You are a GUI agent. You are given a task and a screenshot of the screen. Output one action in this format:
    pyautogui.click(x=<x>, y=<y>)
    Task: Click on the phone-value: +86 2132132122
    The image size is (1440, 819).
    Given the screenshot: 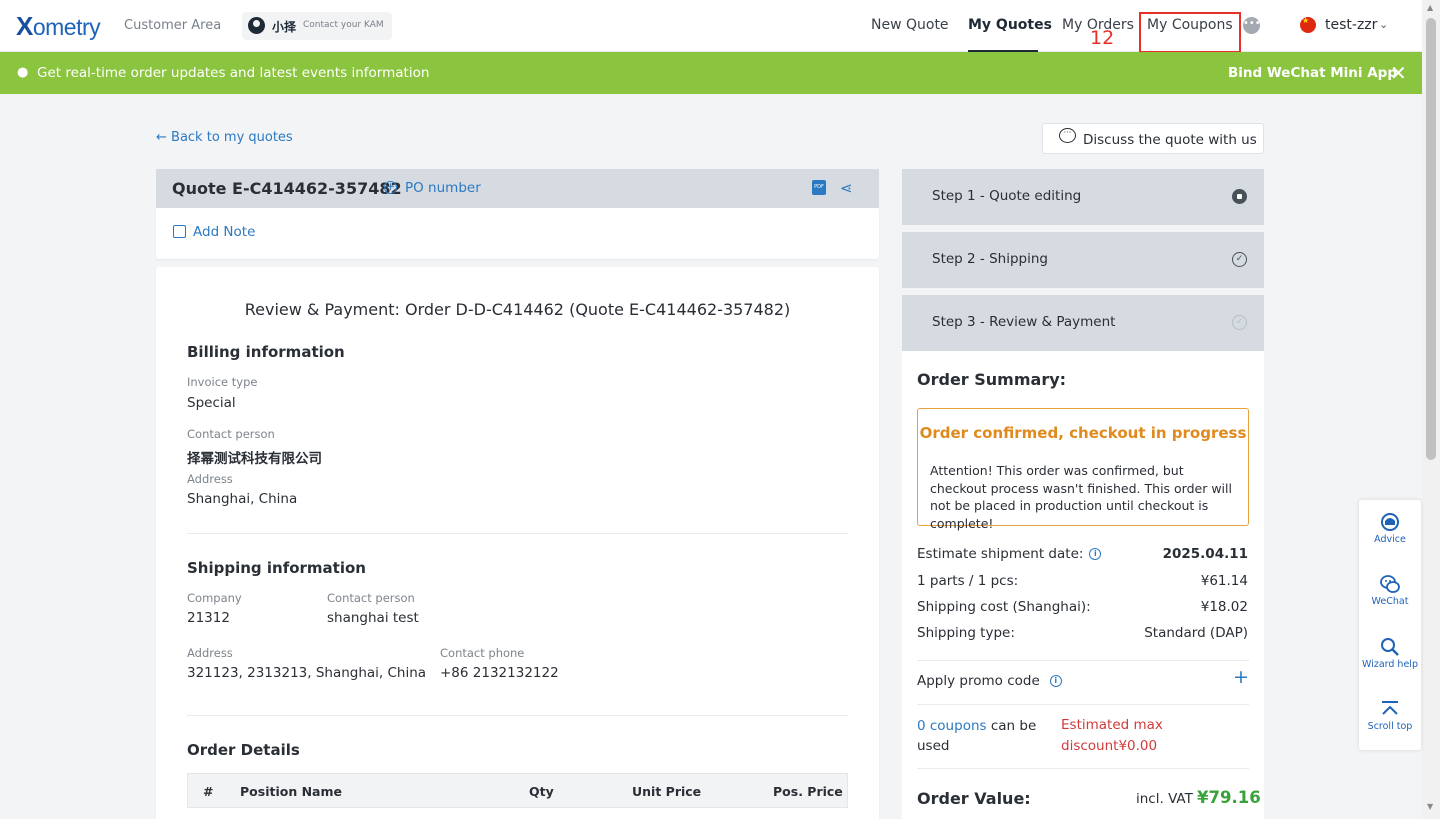 What is the action you would take?
    pyautogui.click(x=499, y=673)
    